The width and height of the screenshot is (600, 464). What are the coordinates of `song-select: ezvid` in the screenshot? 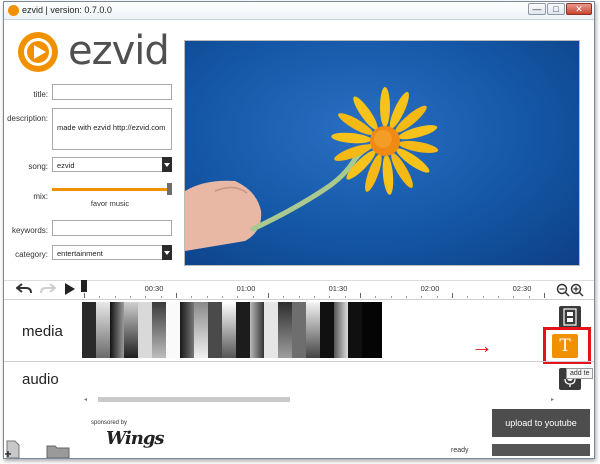 It's located at (112, 164).